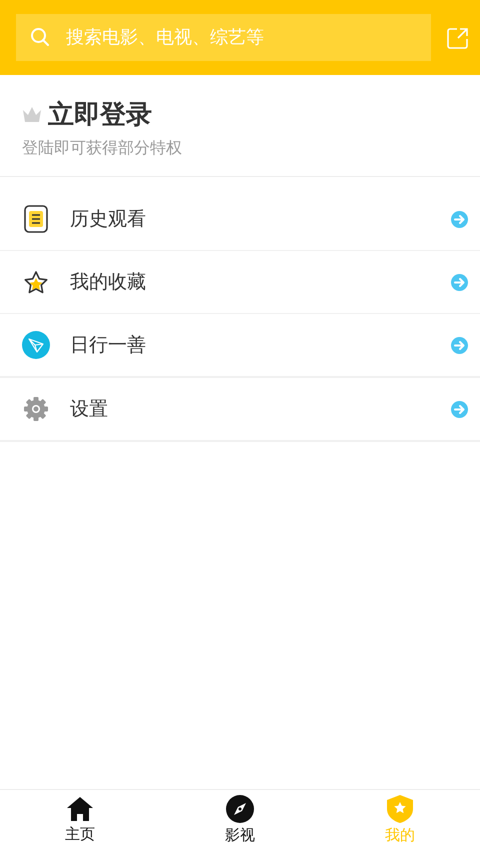  What do you see at coordinates (400, 835) in the screenshot?
I see `tab-label: 我的` at bounding box center [400, 835].